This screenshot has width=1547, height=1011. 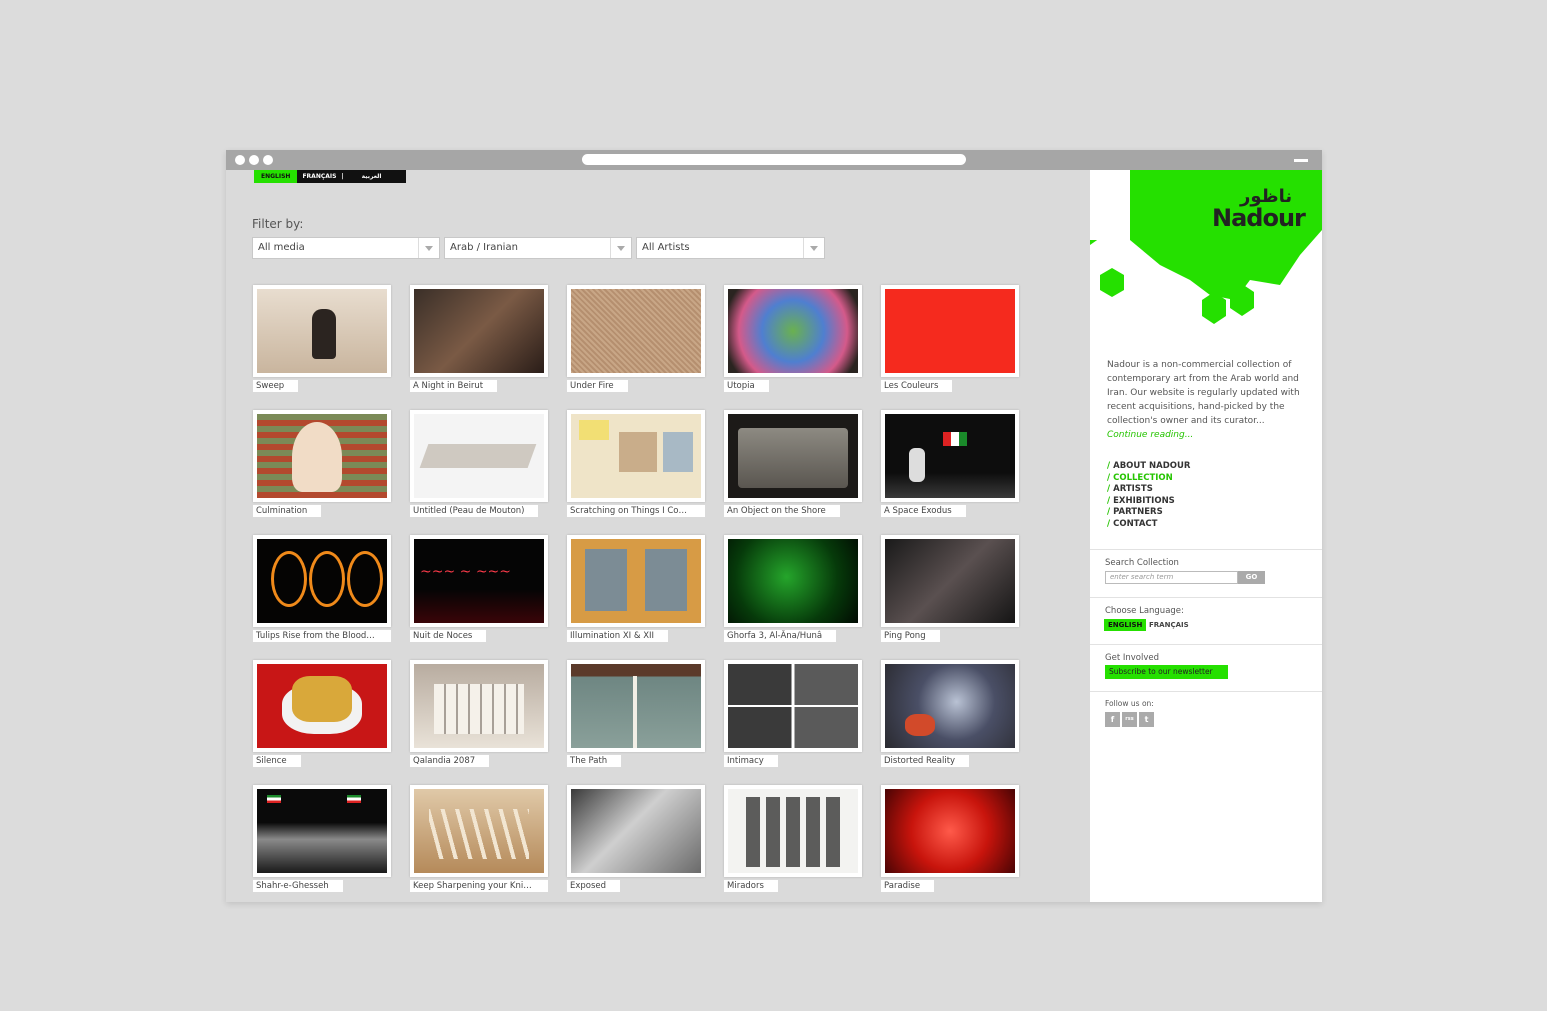 I want to click on artwork-tile: Shahr-e-Ghesseh, so click(x=322, y=840).